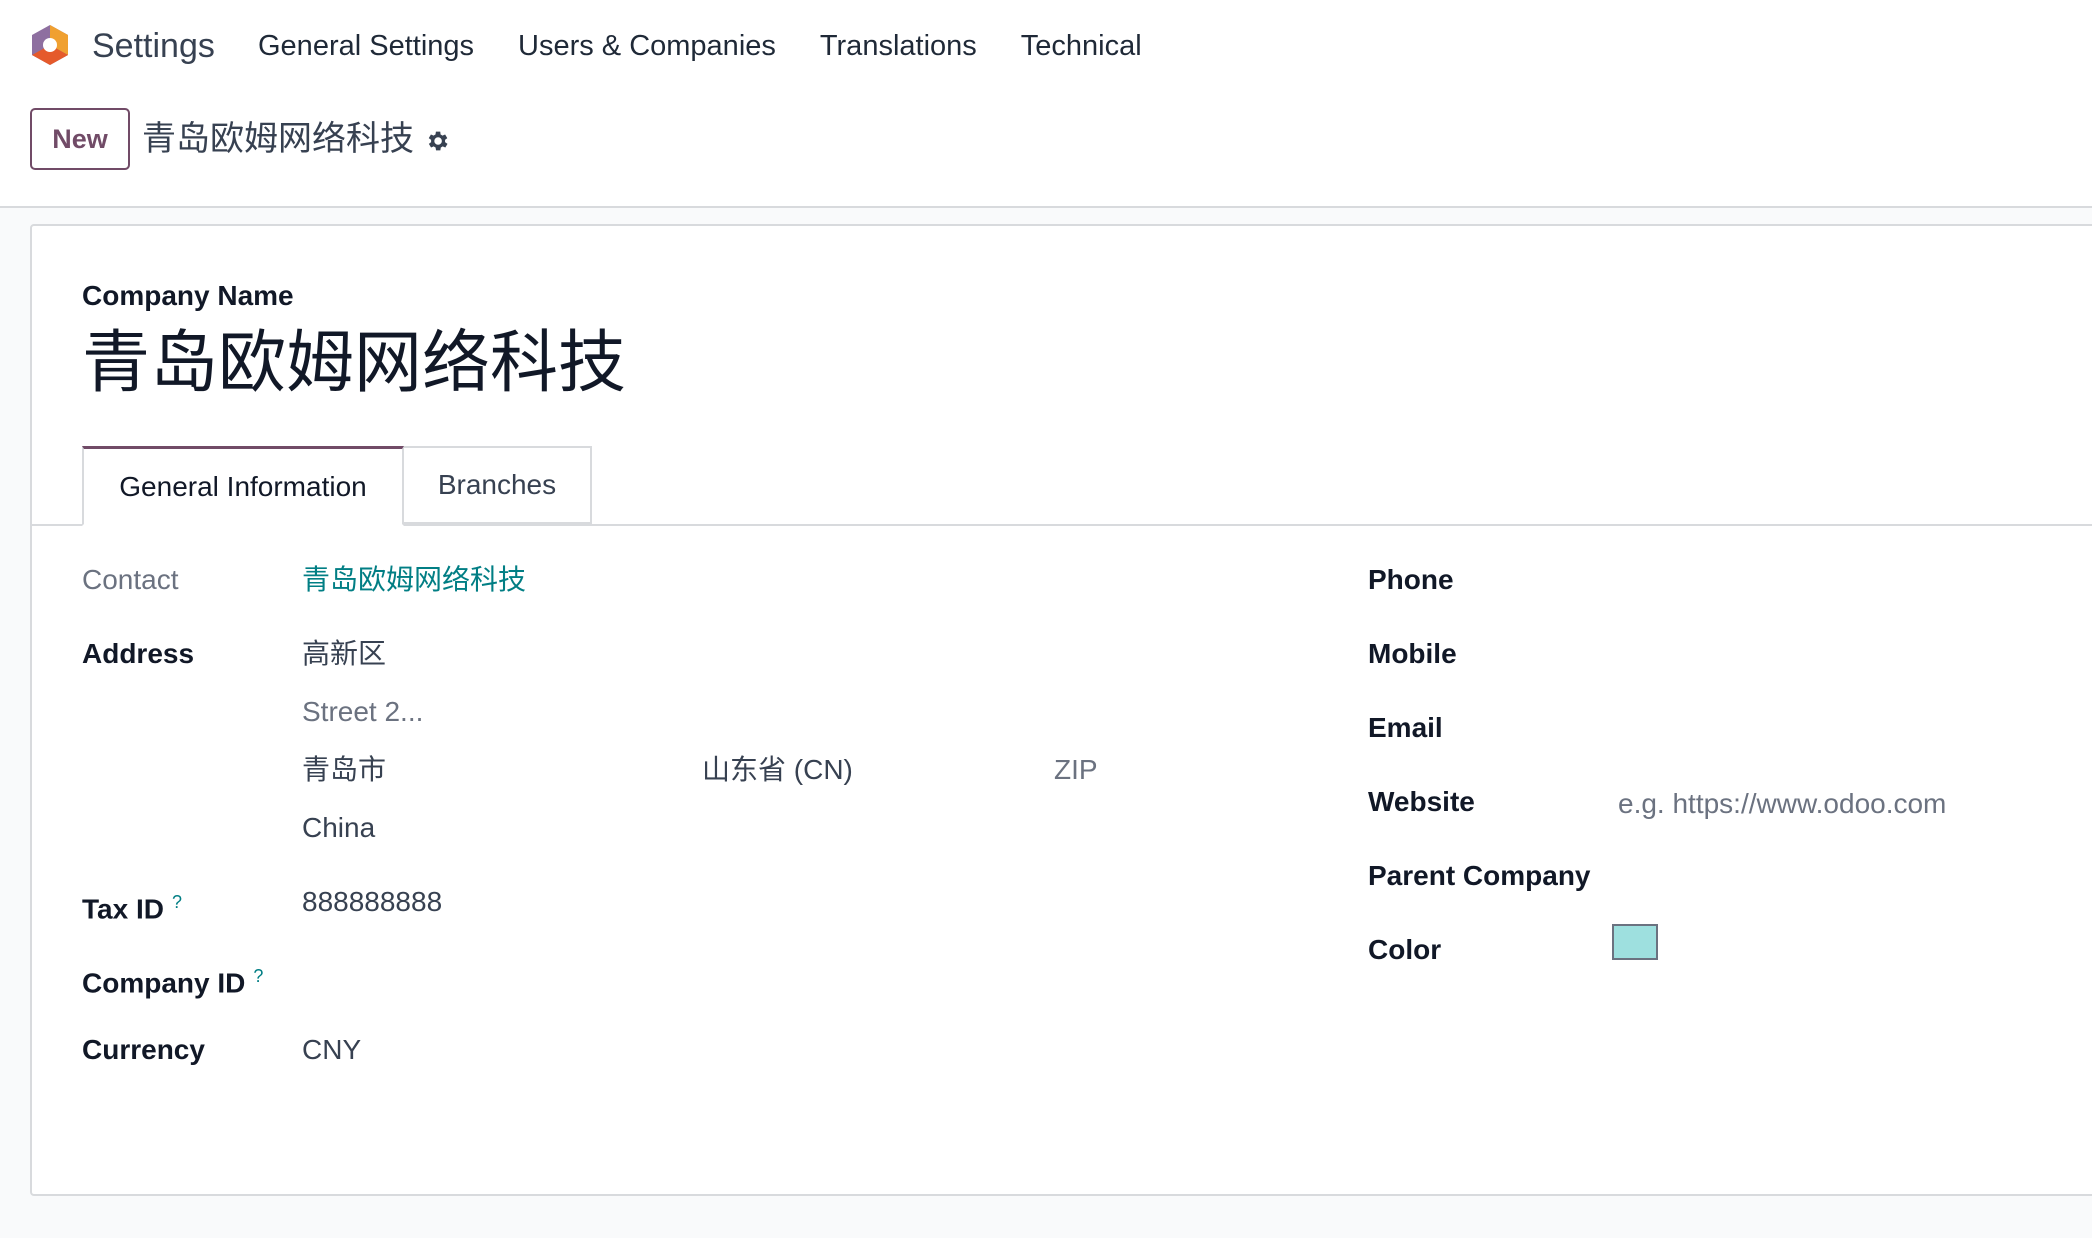 The width and height of the screenshot is (2092, 1238). I want to click on color-swatch, so click(1635, 942).